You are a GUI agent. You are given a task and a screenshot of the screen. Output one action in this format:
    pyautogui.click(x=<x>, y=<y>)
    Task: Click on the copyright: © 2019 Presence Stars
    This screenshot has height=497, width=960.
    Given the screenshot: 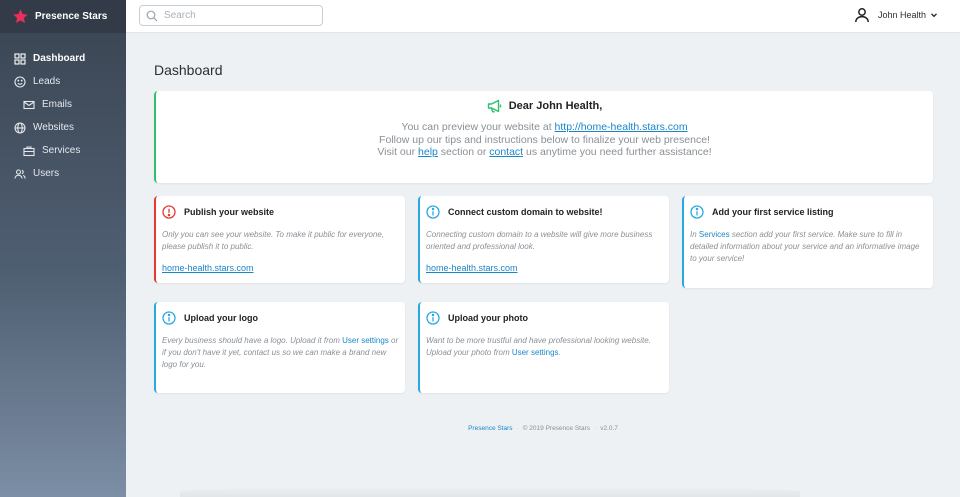 What is the action you would take?
    pyautogui.click(x=556, y=428)
    